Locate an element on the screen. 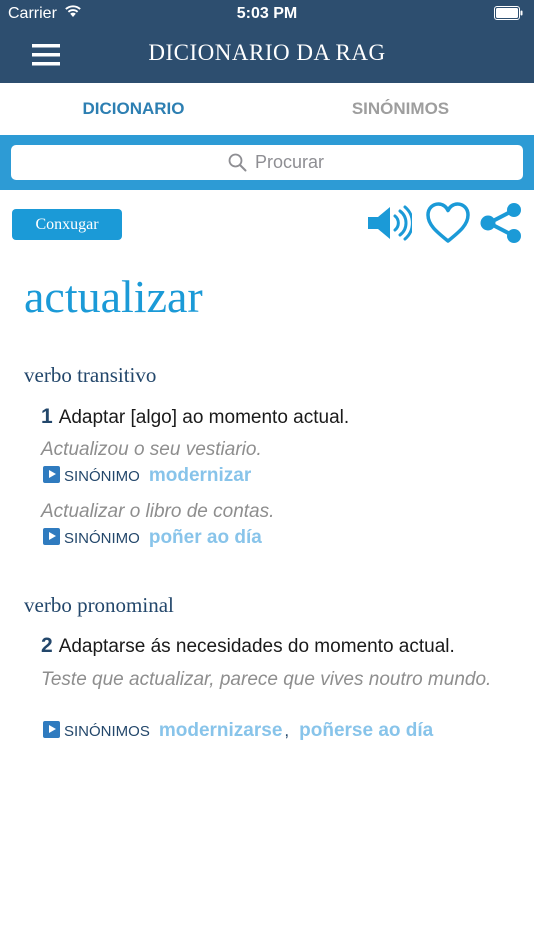  tab-dicionario: DICIONARIO is located at coordinates (133, 109).